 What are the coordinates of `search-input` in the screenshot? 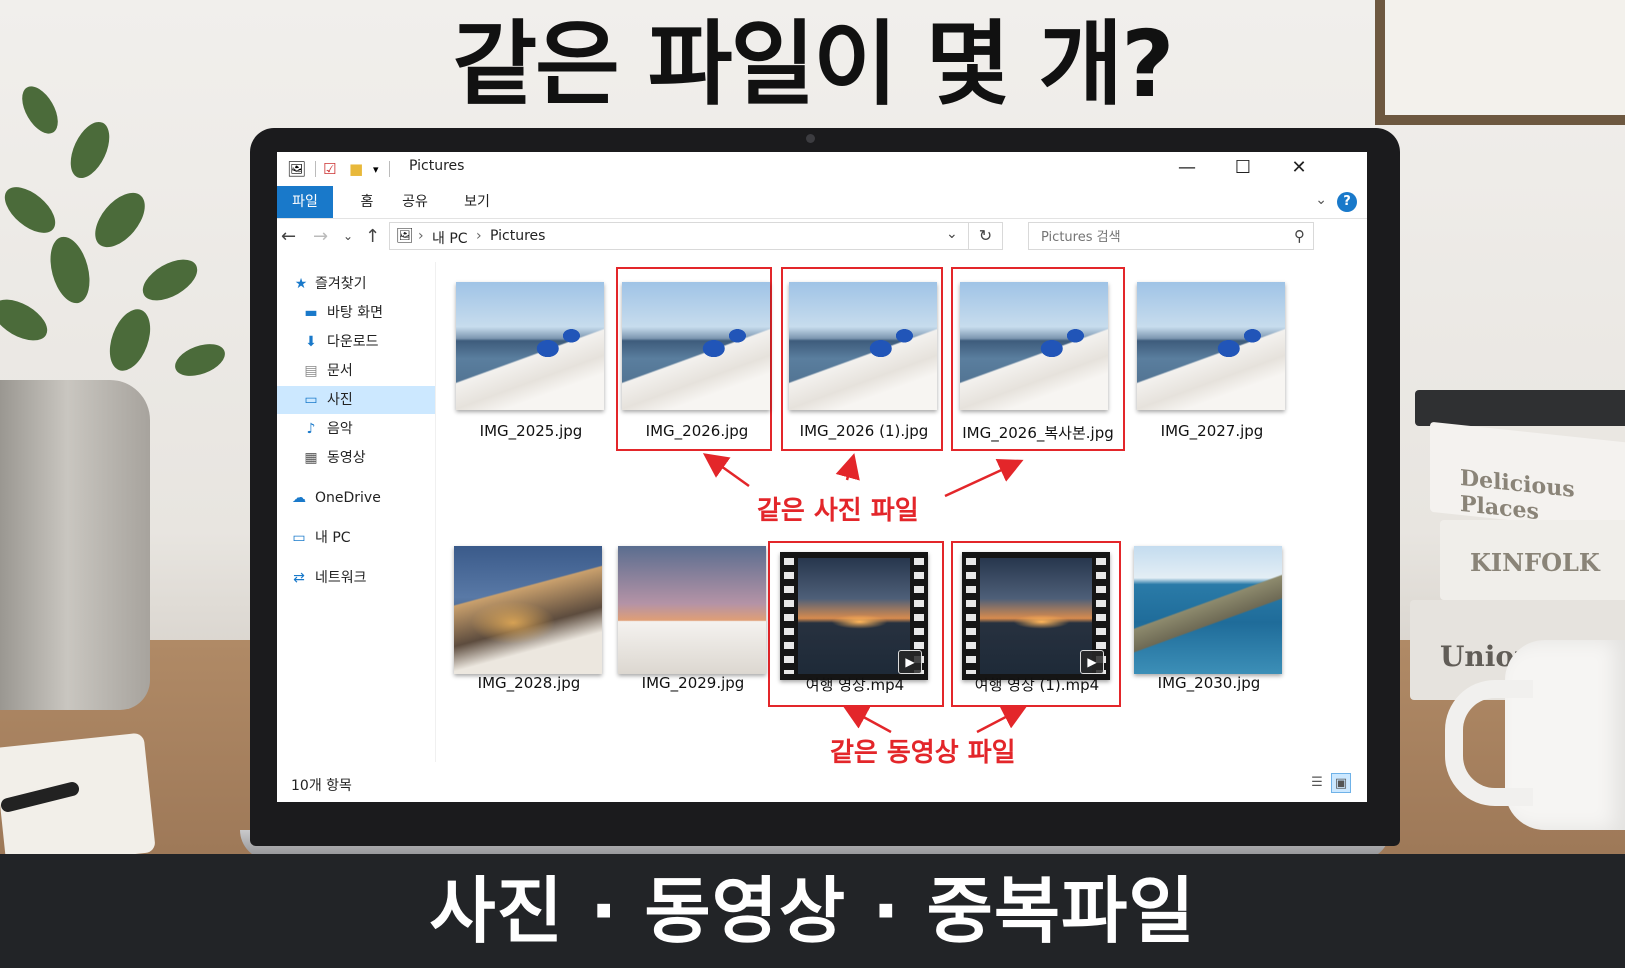 It's located at (1161, 237).